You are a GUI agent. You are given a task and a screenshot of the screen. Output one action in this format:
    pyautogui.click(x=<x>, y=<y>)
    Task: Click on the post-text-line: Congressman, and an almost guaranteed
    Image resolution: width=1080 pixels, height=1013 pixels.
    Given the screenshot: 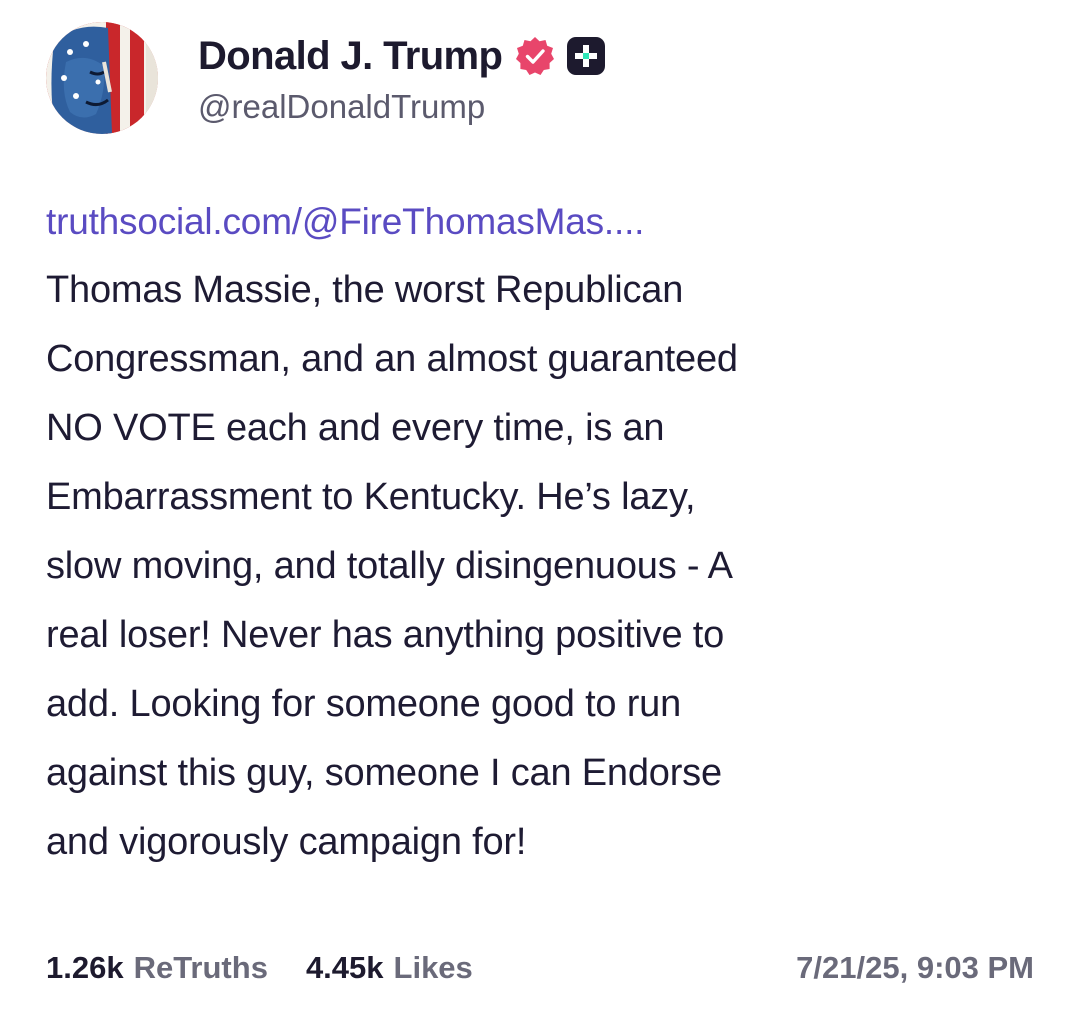 What is the action you would take?
    pyautogui.click(x=392, y=359)
    